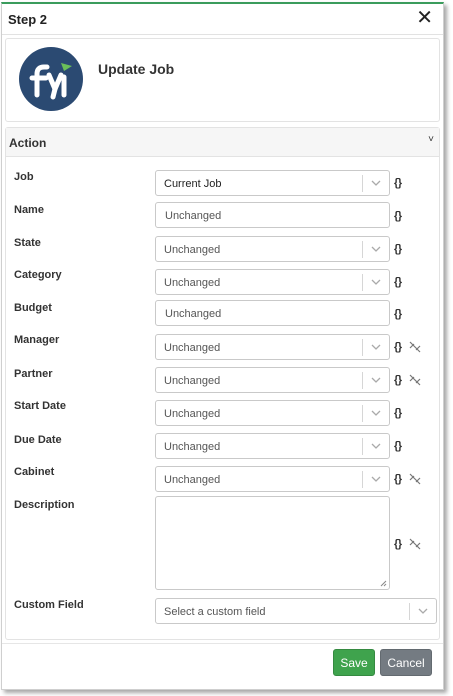 The width and height of the screenshot is (453, 696). What do you see at coordinates (193, 314) in the screenshot?
I see `budget-input-value: Unchanged` at bounding box center [193, 314].